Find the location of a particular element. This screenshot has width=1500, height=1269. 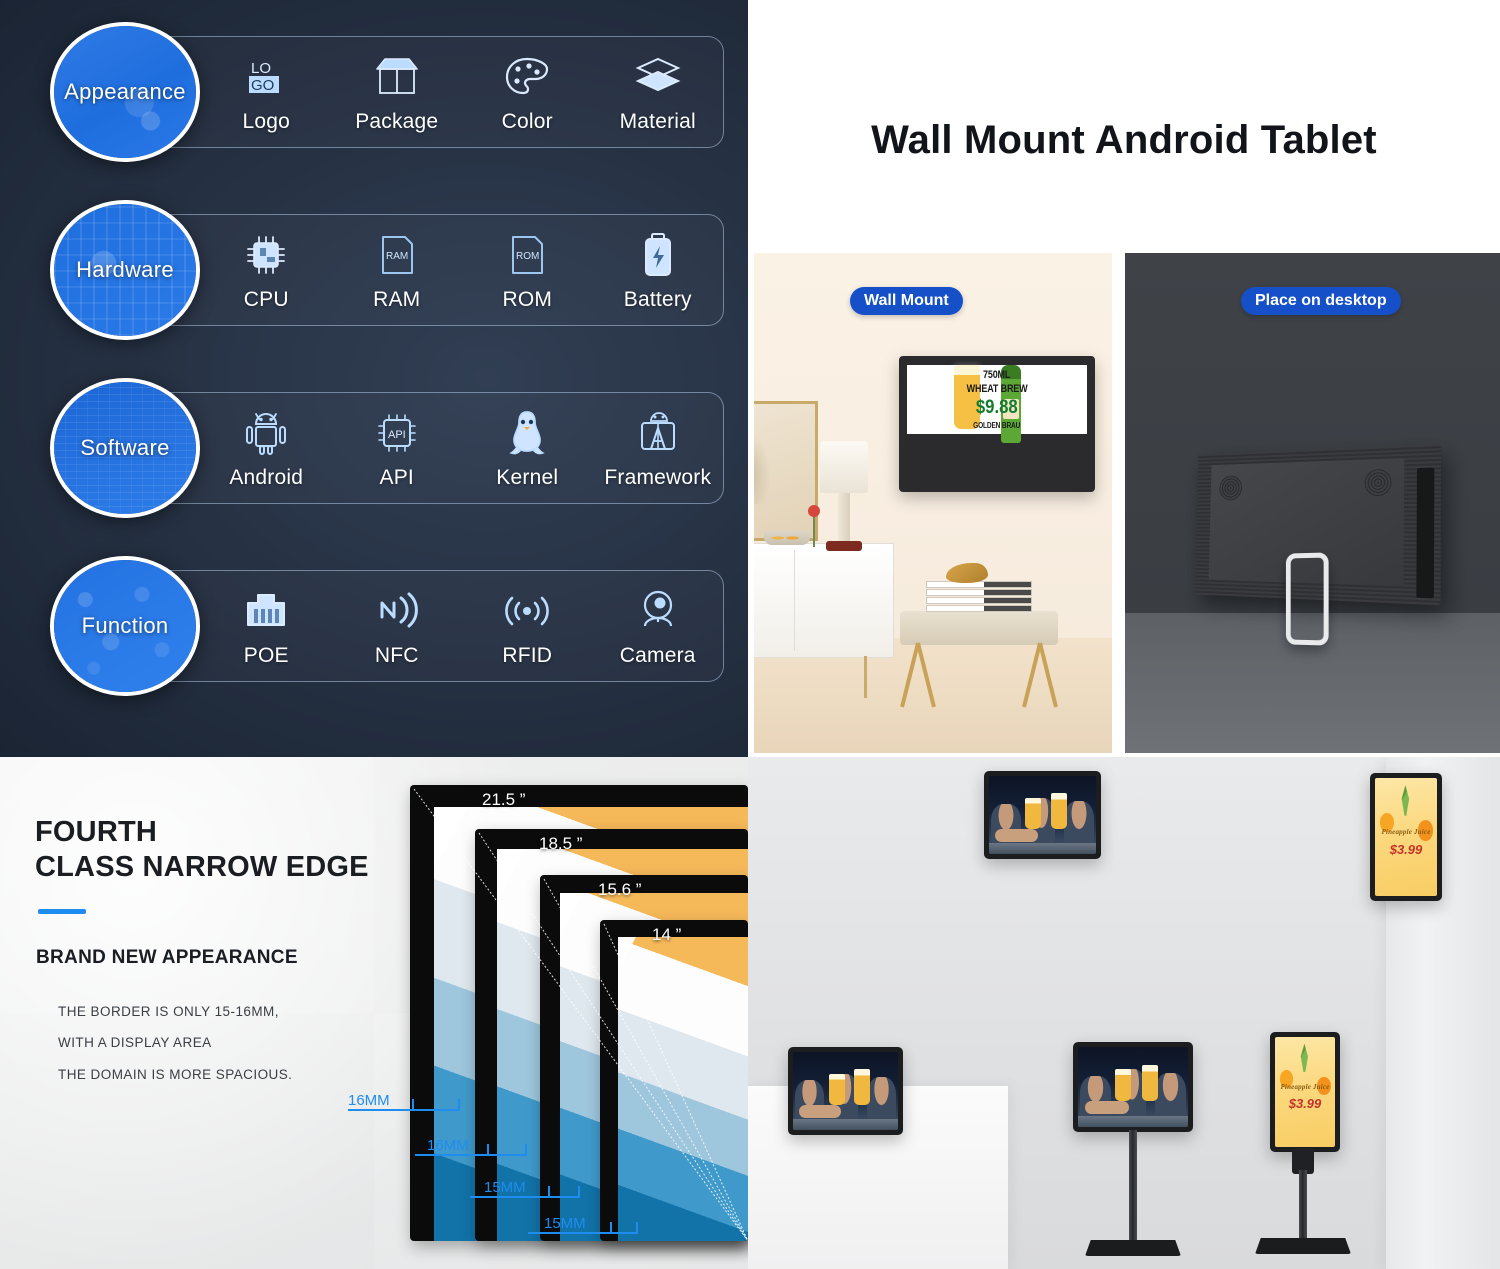

counter-top-tablet is located at coordinates (845, 1091).